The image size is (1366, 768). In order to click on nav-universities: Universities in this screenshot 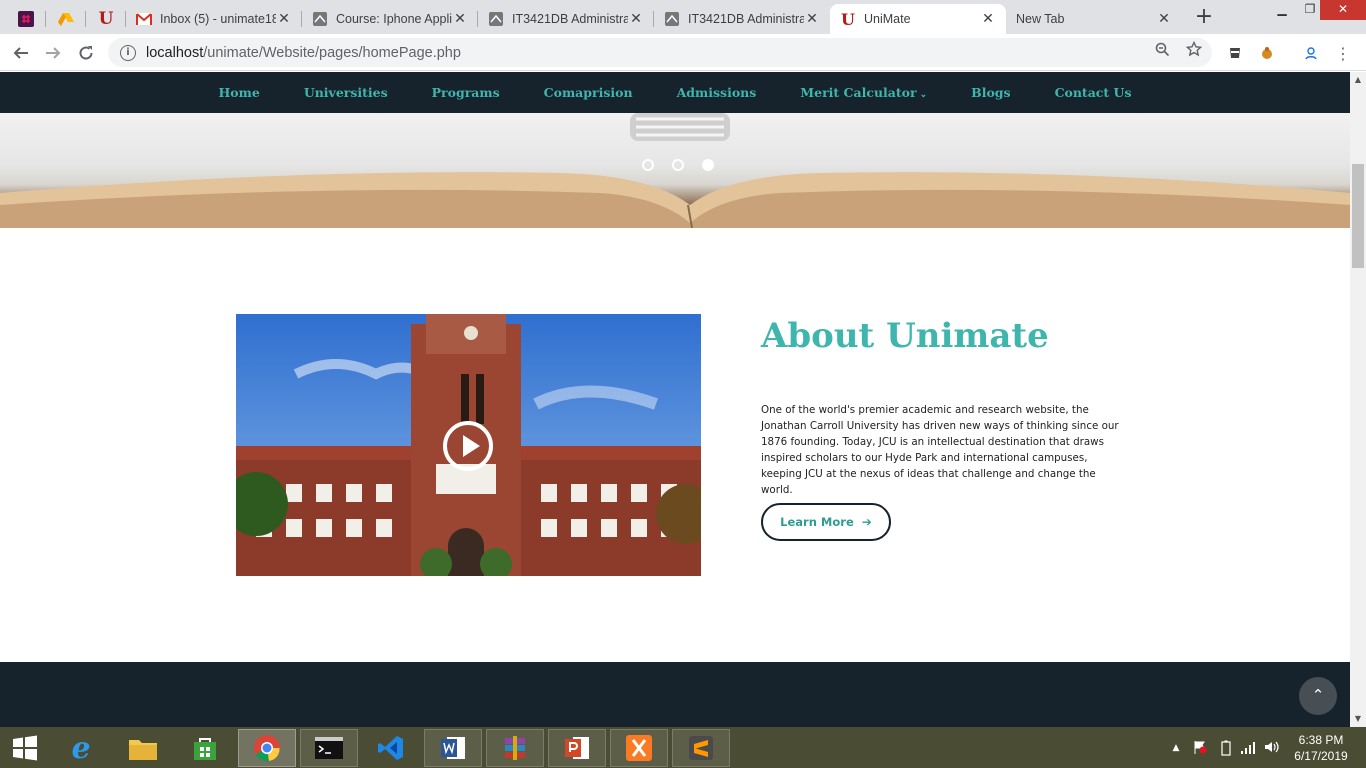, I will do `click(346, 92)`.